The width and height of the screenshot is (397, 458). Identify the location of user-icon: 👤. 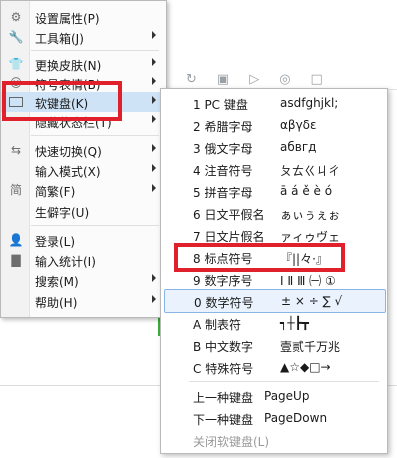
(16, 240).